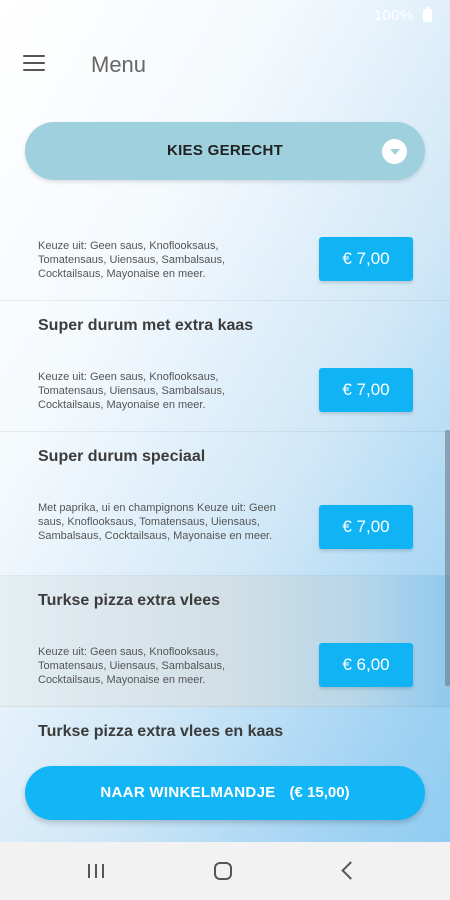 Image resolution: width=450 pixels, height=900 pixels. Describe the element at coordinates (188, 792) in the screenshot. I see `cart-button-label: NAAR WINKELMANDJE` at that location.